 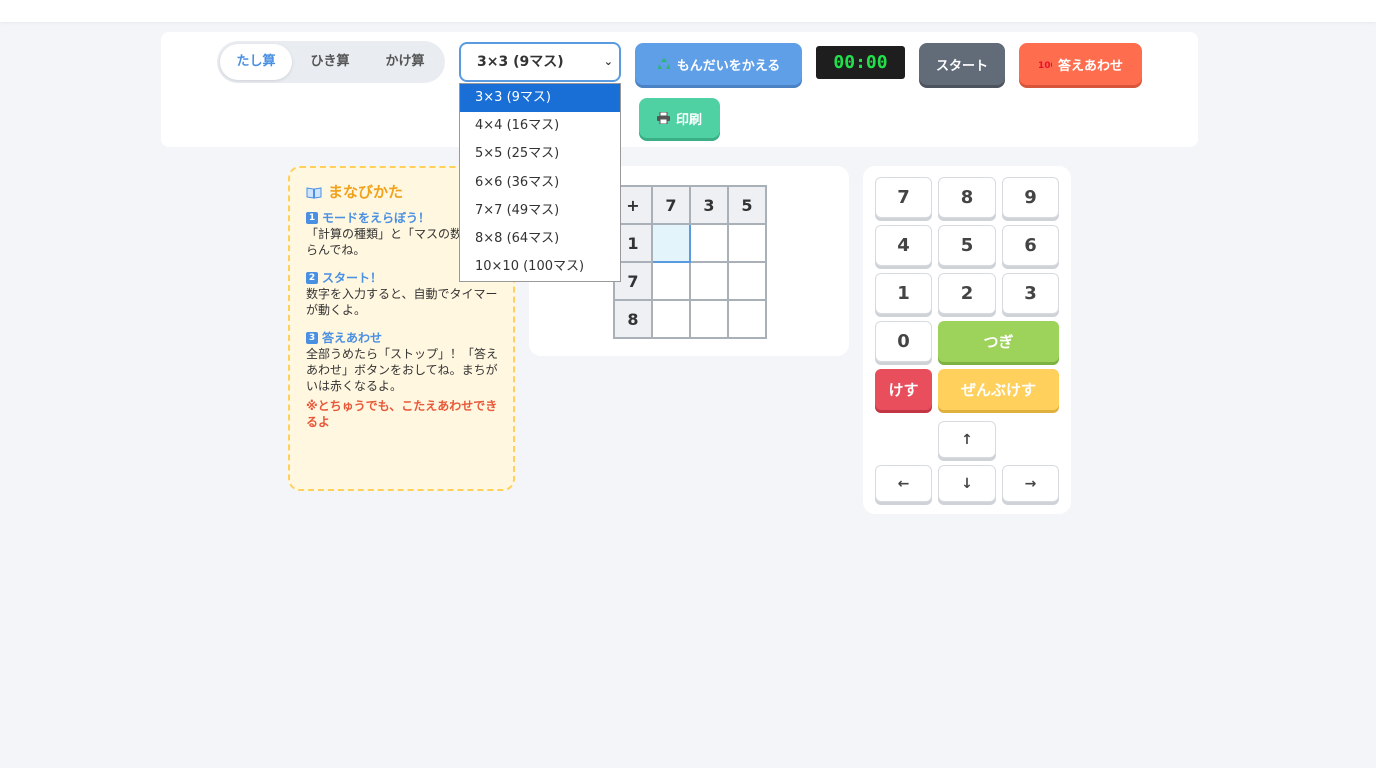 What do you see at coordinates (376, 218) in the screenshot?
I see `step-1-title-text: モードをえらぼう！` at bounding box center [376, 218].